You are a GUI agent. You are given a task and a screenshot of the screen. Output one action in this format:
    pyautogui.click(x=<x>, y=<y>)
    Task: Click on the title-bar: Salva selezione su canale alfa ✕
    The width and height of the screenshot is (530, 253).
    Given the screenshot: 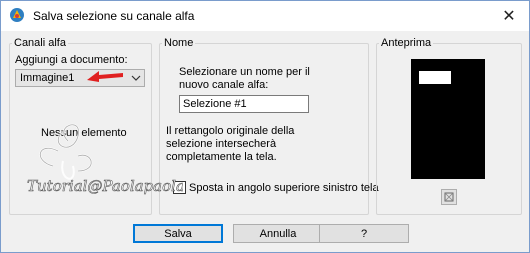 What is the action you would take?
    pyautogui.click(x=265, y=16)
    